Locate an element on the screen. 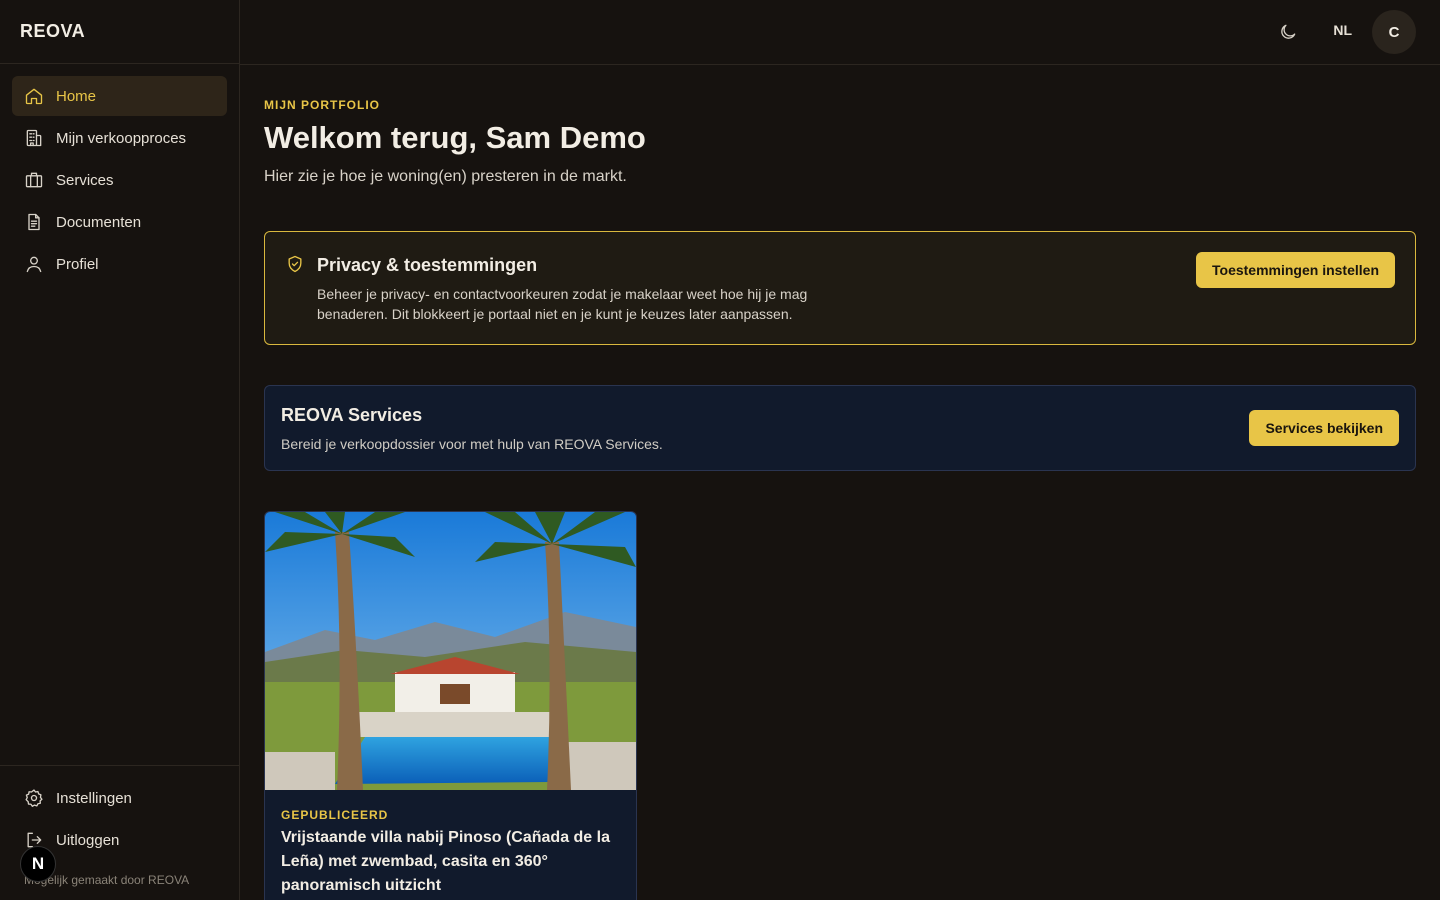 The width and height of the screenshot is (1440, 900). sidebar-item-documenten: Documenten is located at coordinates (119, 222).